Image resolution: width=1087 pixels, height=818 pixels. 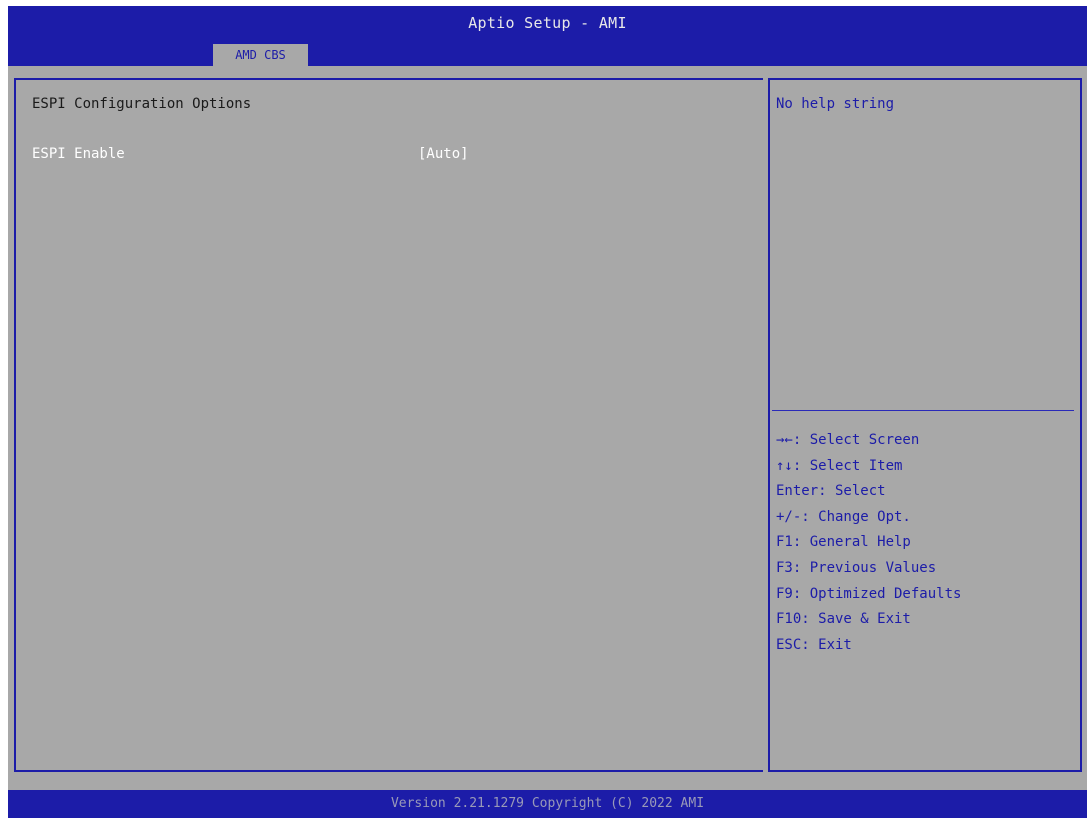 What do you see at coordinates (839, 465) in the screenshot?
I see `key-select-item: ↑↓: Select Item` at bounding box center [839, 465].